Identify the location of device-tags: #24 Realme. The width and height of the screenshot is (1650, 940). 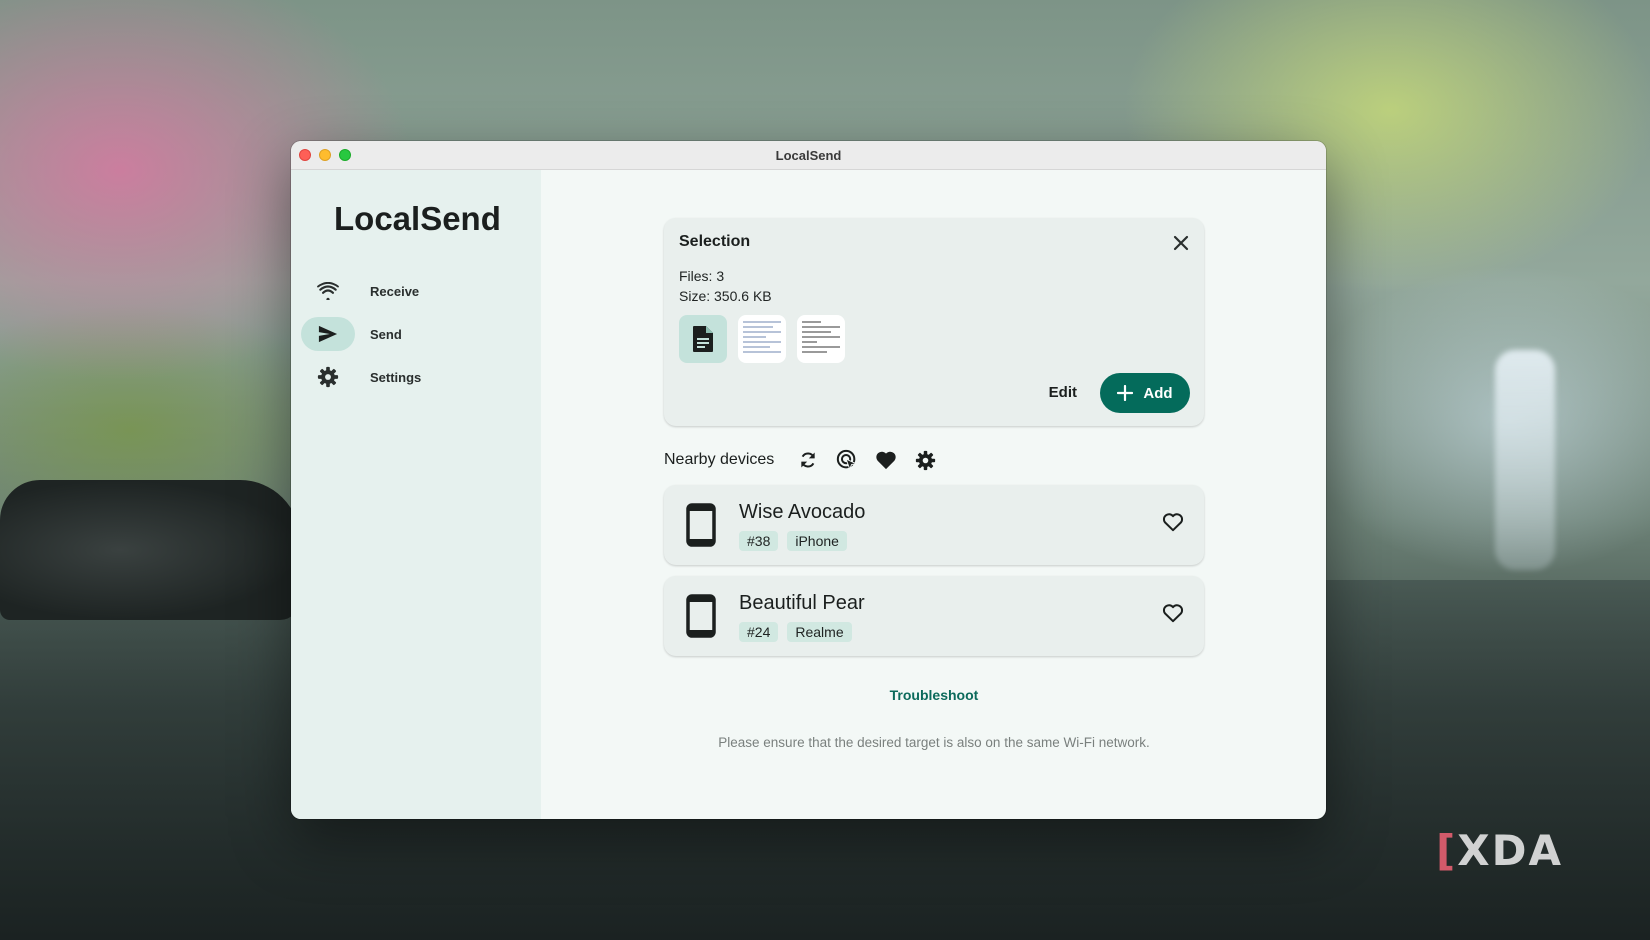
(795, 632).